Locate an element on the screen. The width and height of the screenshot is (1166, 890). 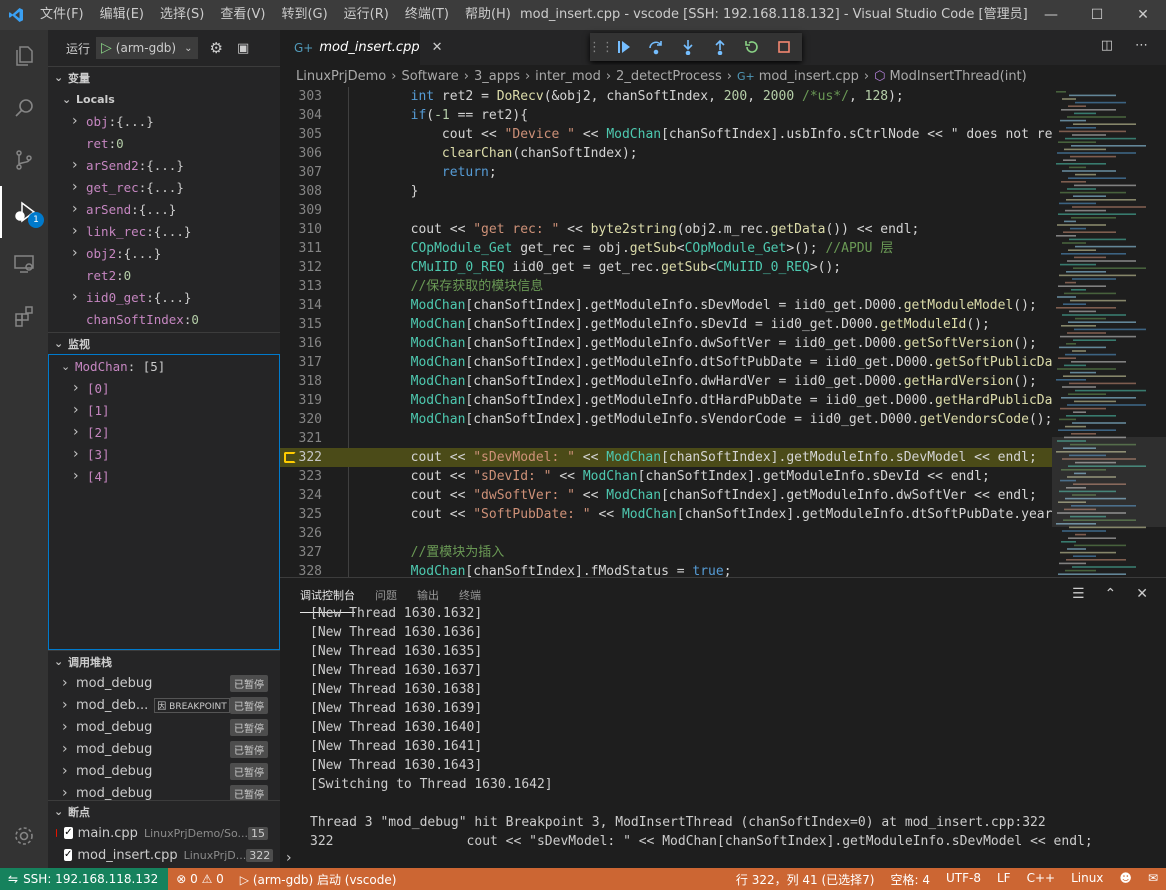
indentation-status: 空格: 4 is located at coordinates (911, 879).